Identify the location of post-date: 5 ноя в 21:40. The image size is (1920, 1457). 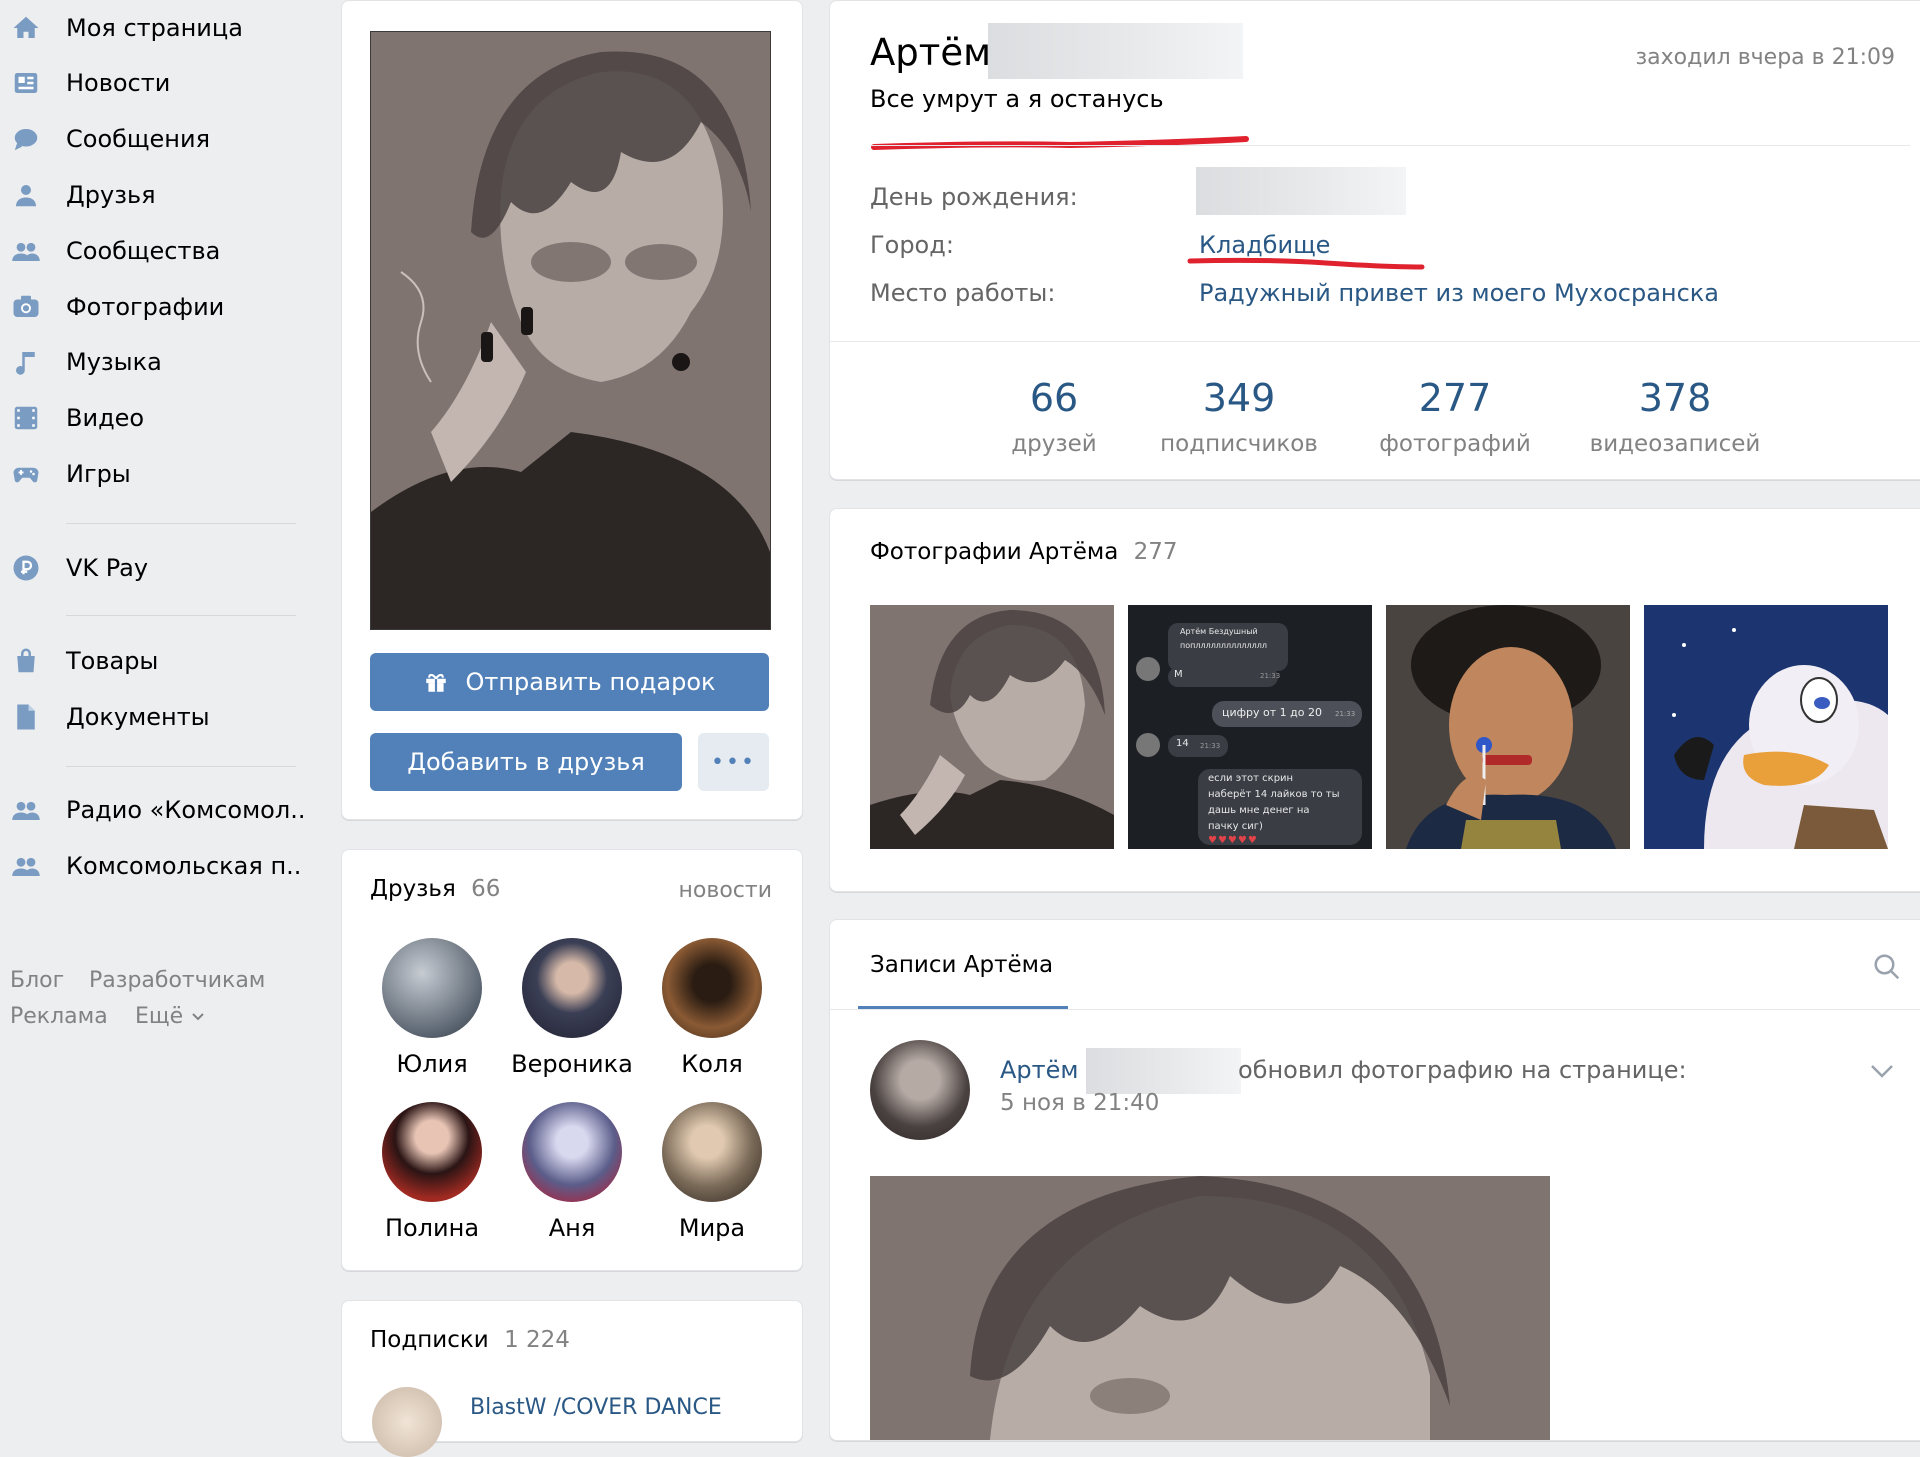
(1079, 1103).